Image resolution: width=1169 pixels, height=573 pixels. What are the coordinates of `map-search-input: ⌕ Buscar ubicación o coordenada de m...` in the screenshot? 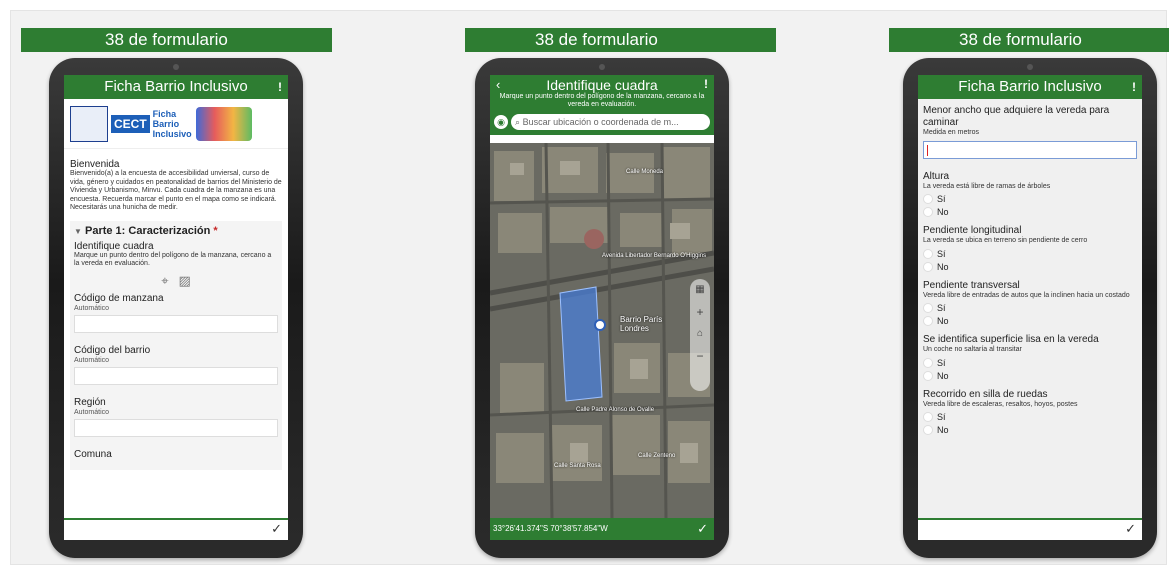 It's located at (610, 122).